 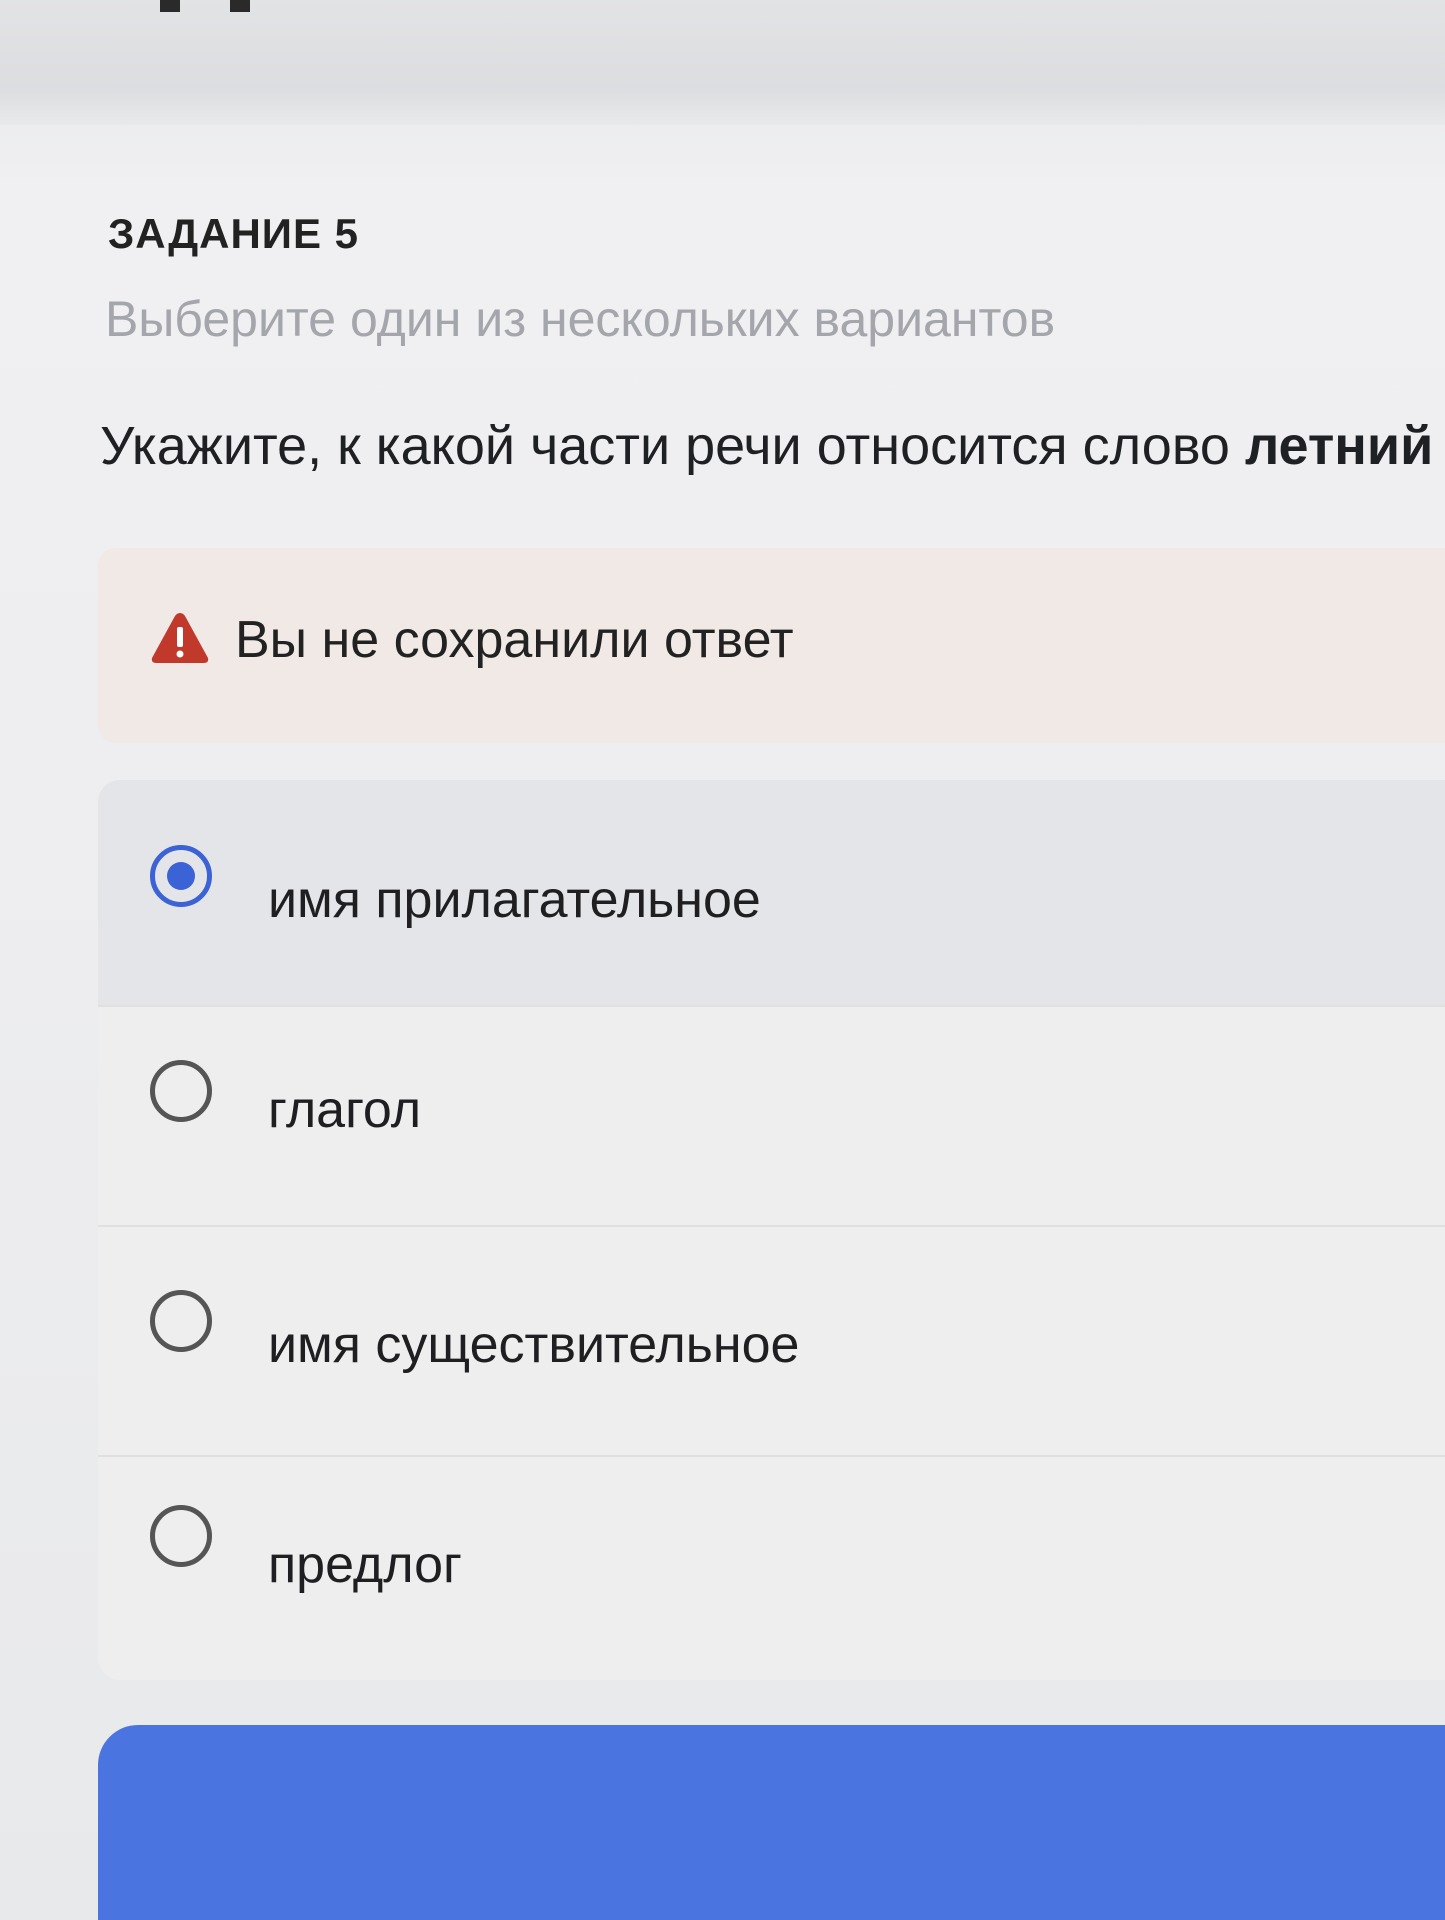 What do you see at coordinates (580, 319) in the screenshot?
I see `task-hint: Выберите один из нескольких вариантов` at bounding box center [580, 319].